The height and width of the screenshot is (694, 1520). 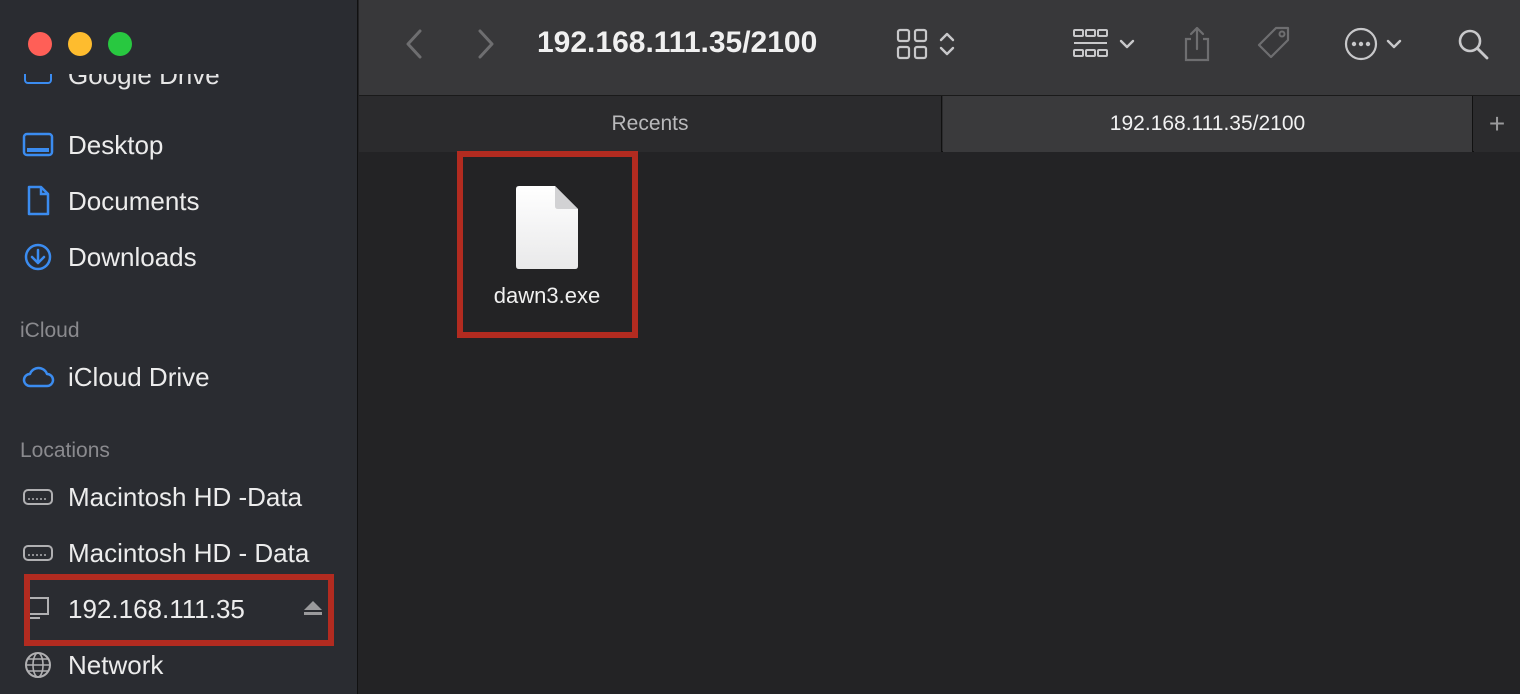 What do you see at coordinates (180, 665) in the screenshot?
I see `sidebar-item-network: Network` at bounding box center [180, 665].